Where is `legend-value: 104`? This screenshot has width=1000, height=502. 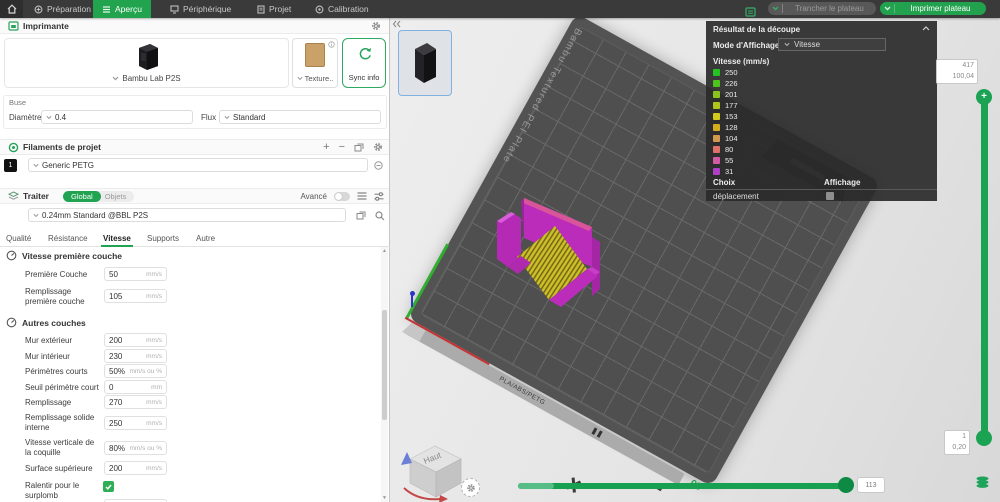
legend-value: 104 is located at coordinates (731, 138).